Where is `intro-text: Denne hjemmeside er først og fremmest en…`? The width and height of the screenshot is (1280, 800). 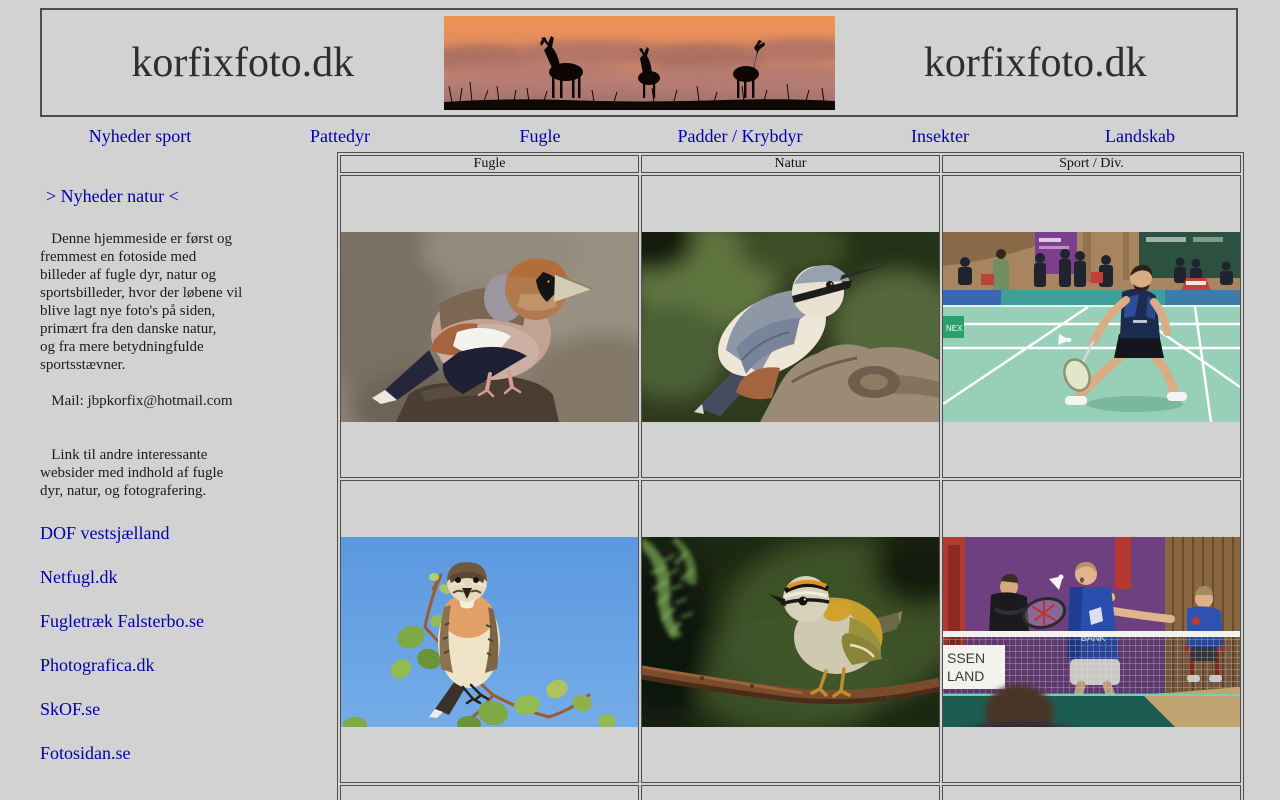 intro-text: Denne hjemmeside er først og fremmest en… is located at coordinates (141, 302).